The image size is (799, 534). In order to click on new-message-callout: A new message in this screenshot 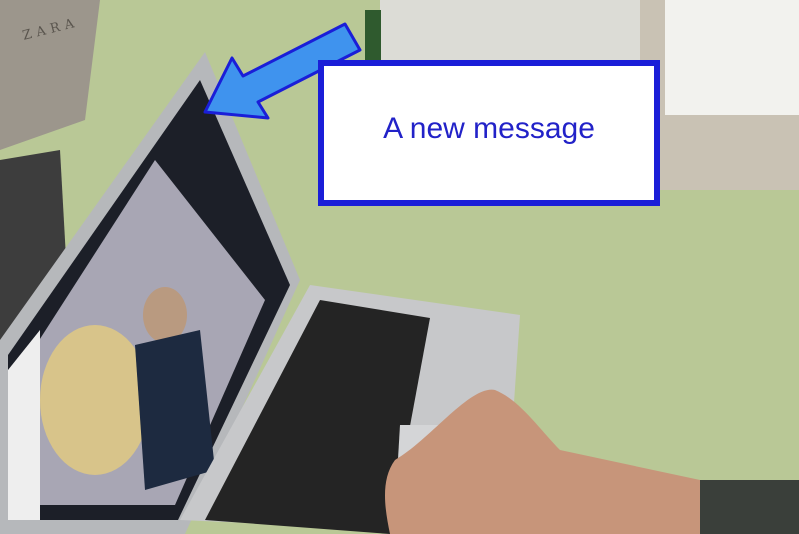, I will do `click(489, 133)`.